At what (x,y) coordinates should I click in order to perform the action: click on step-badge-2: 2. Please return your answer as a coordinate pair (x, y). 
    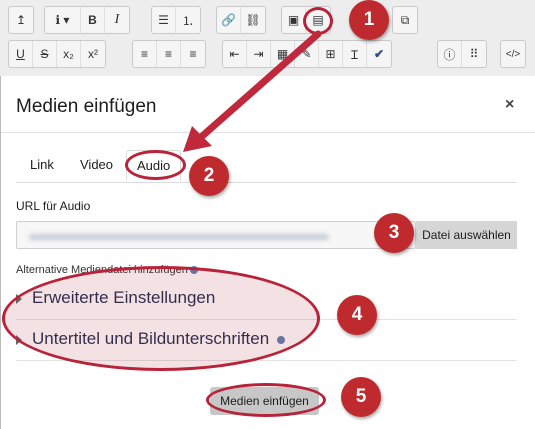
    Looking at the image, I should click on (209, 176).